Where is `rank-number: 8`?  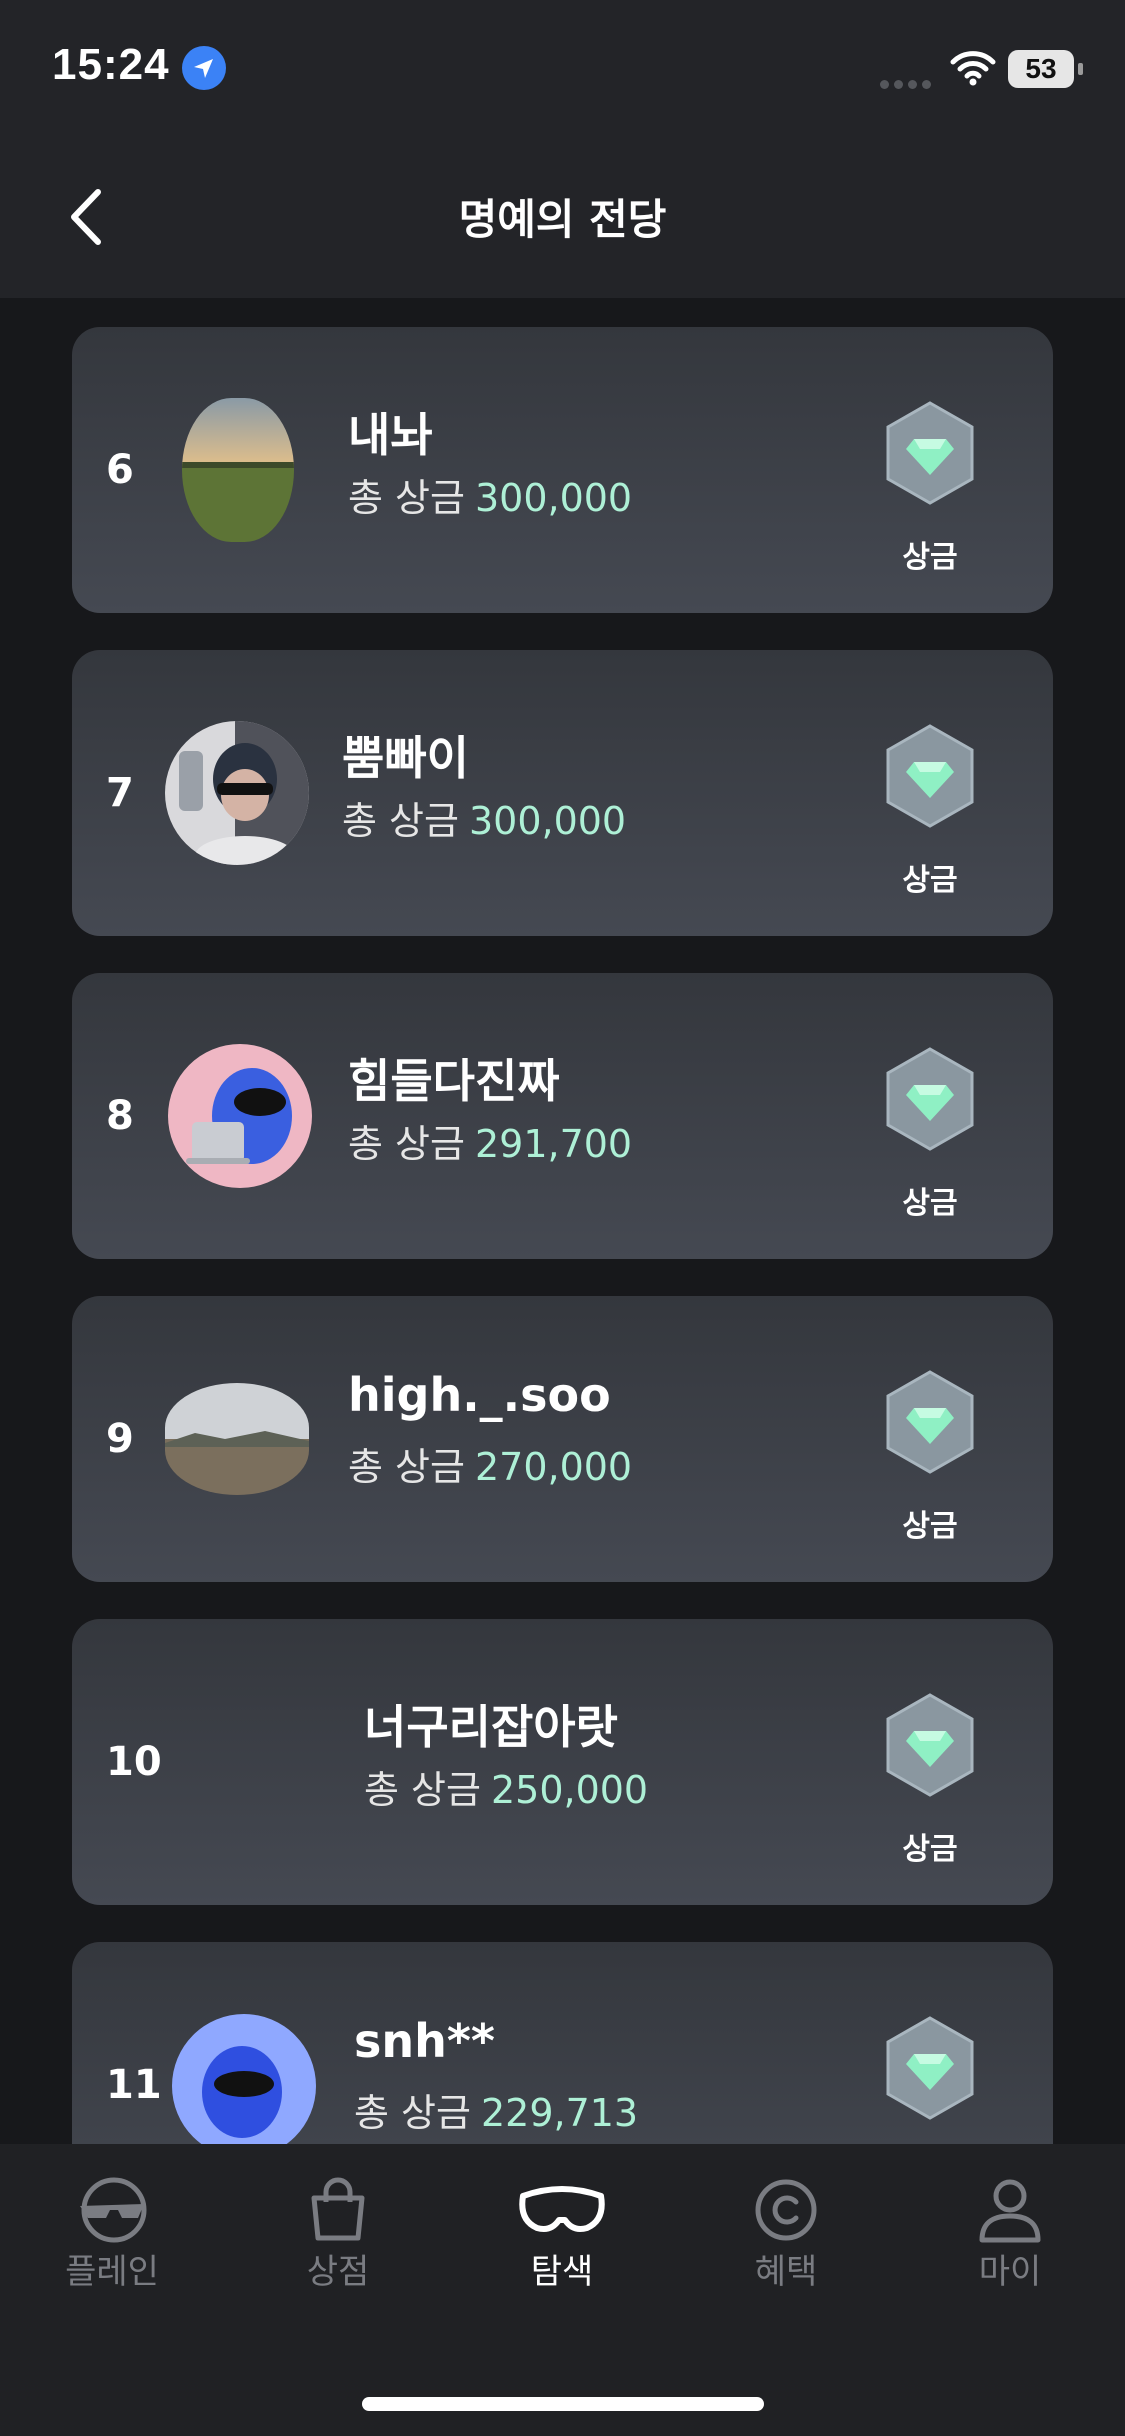
rank-number: 8 is located at coordinates (120, 1116).